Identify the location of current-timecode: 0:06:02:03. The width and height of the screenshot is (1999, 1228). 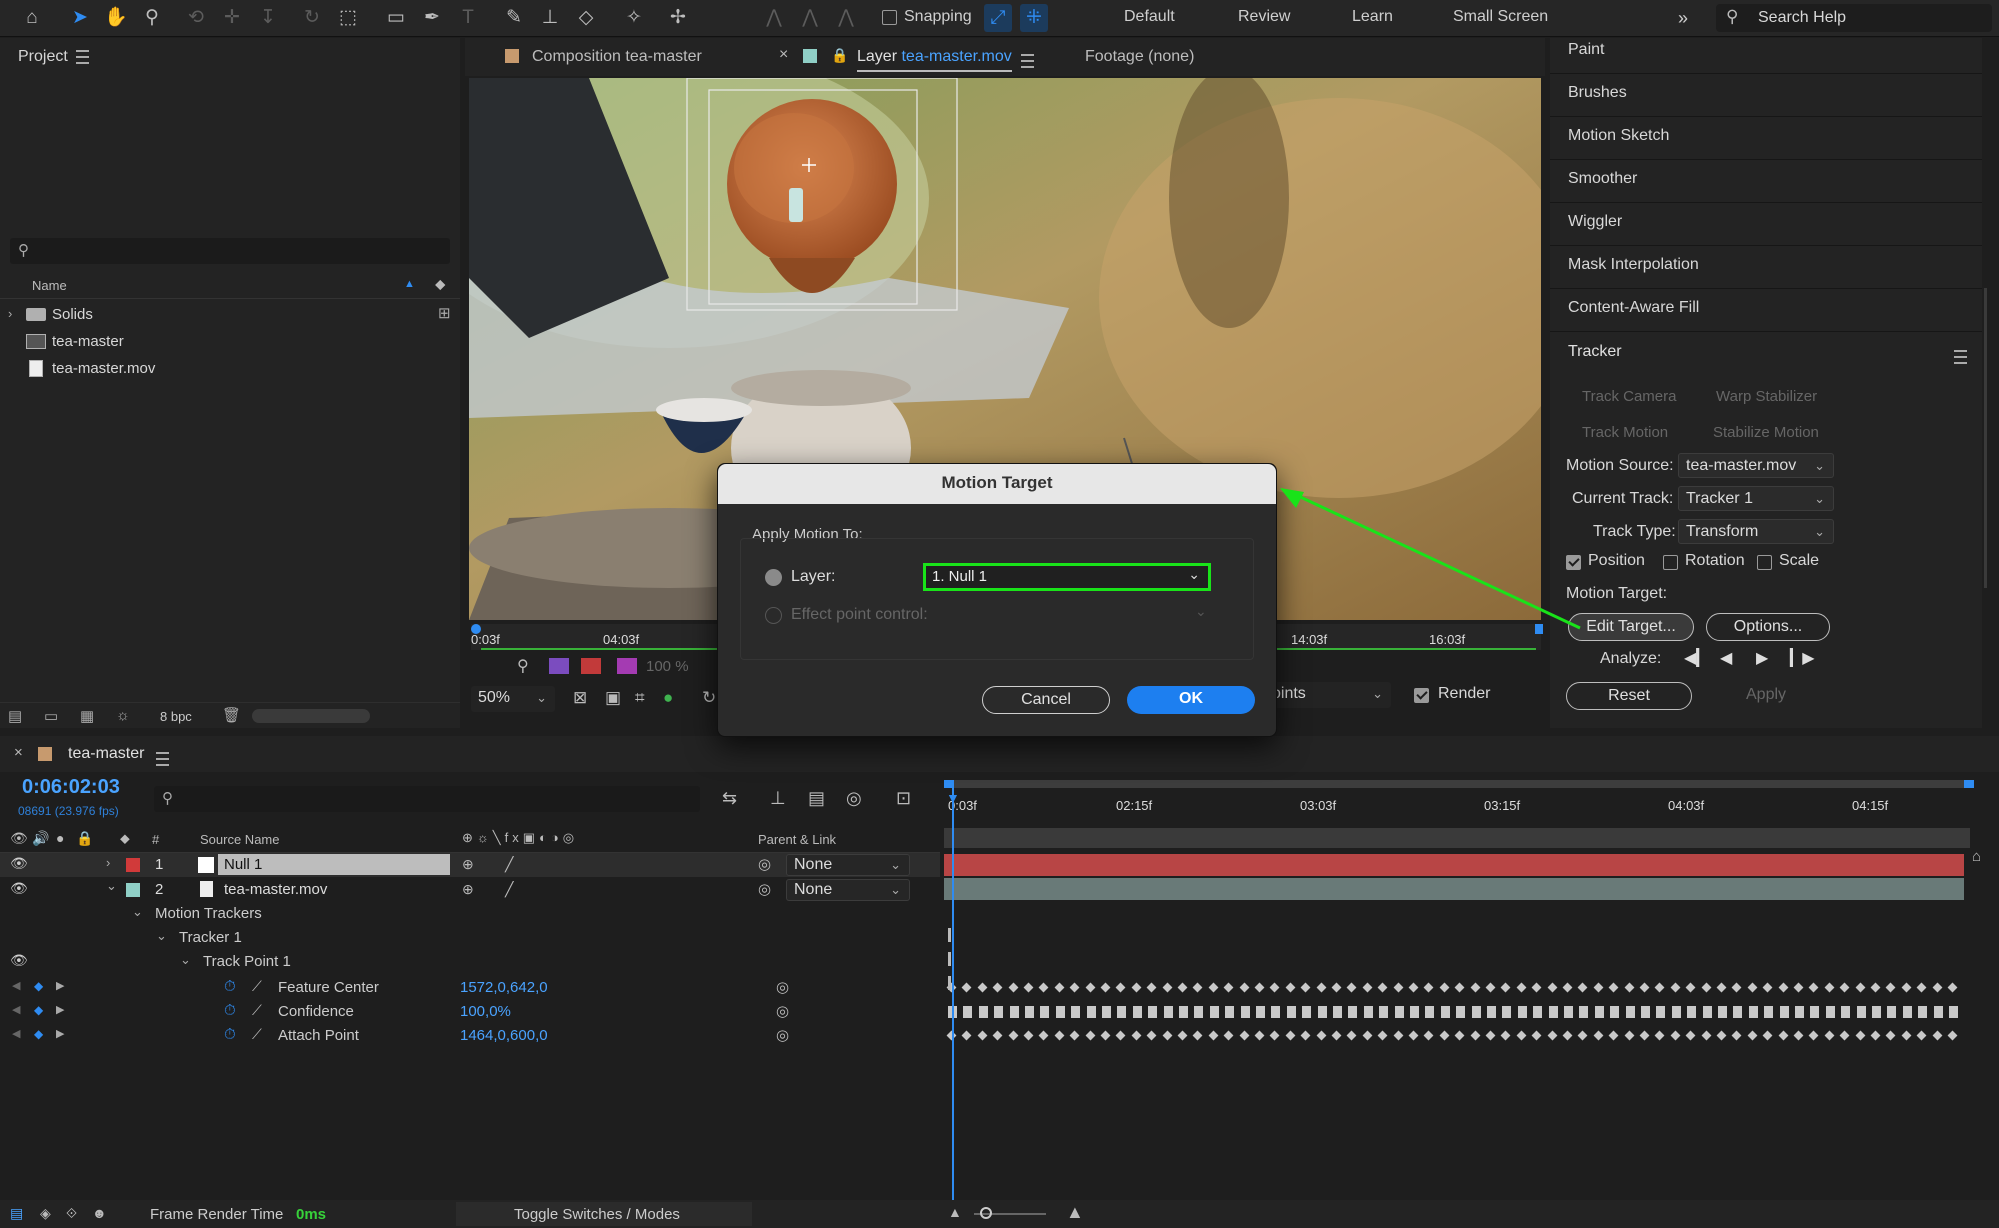
(71, 787).